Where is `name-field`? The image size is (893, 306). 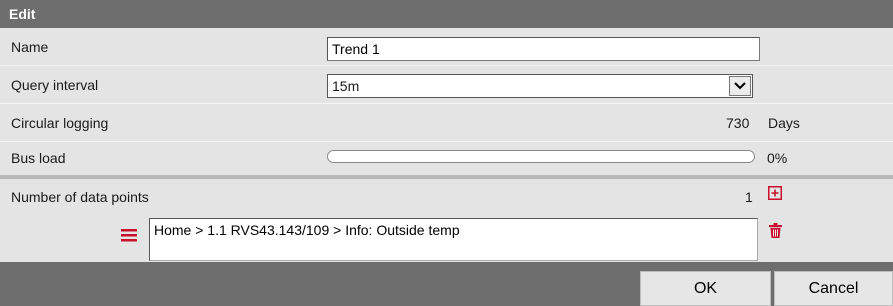 name-field is located at coordinates (543, 49).